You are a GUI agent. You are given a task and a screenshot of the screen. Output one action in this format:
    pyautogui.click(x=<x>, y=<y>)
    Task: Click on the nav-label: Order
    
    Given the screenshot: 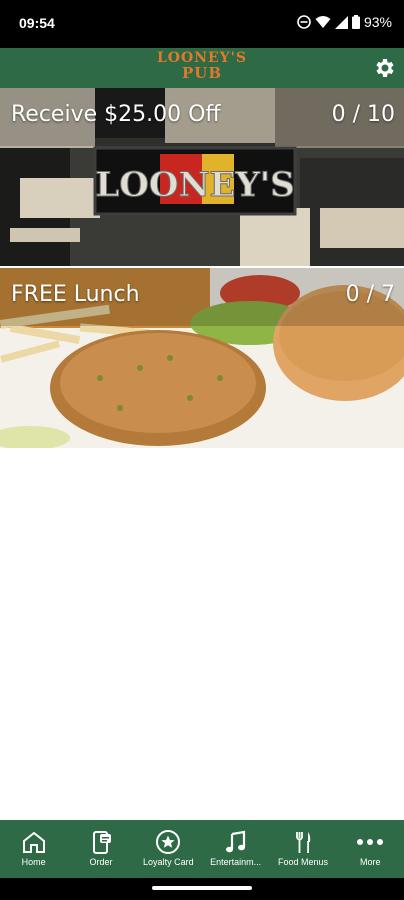 What is the action you would take?
    pyautogui.click(x=101, y=862)
    